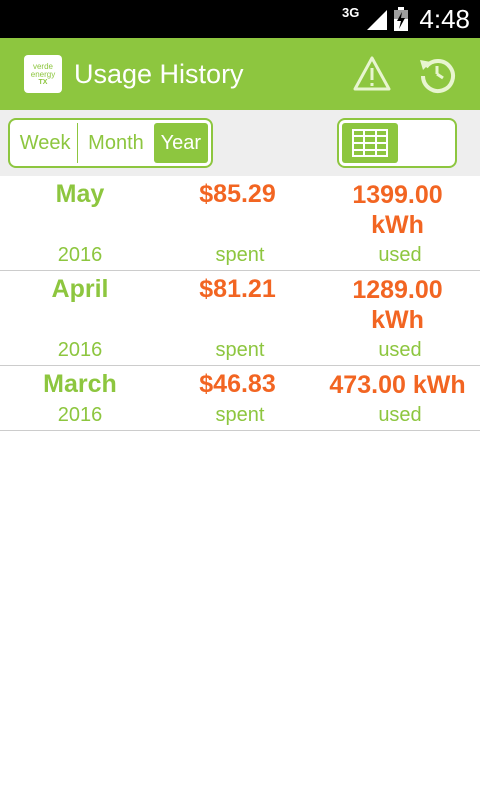 The width and height of the screenshot is (480, 800). I want to click on grid-icon, so click(370, 143).